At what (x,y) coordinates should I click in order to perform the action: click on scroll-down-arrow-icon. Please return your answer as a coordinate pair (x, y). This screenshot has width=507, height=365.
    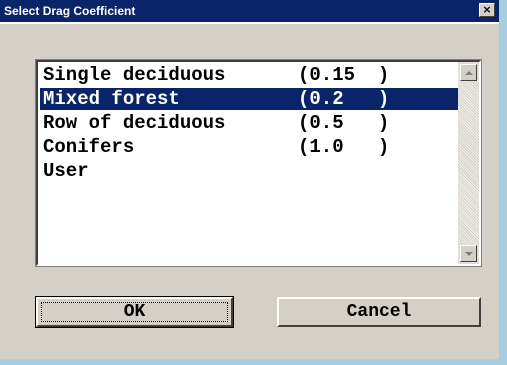
    Looking at the image, I should click on (469, 254).